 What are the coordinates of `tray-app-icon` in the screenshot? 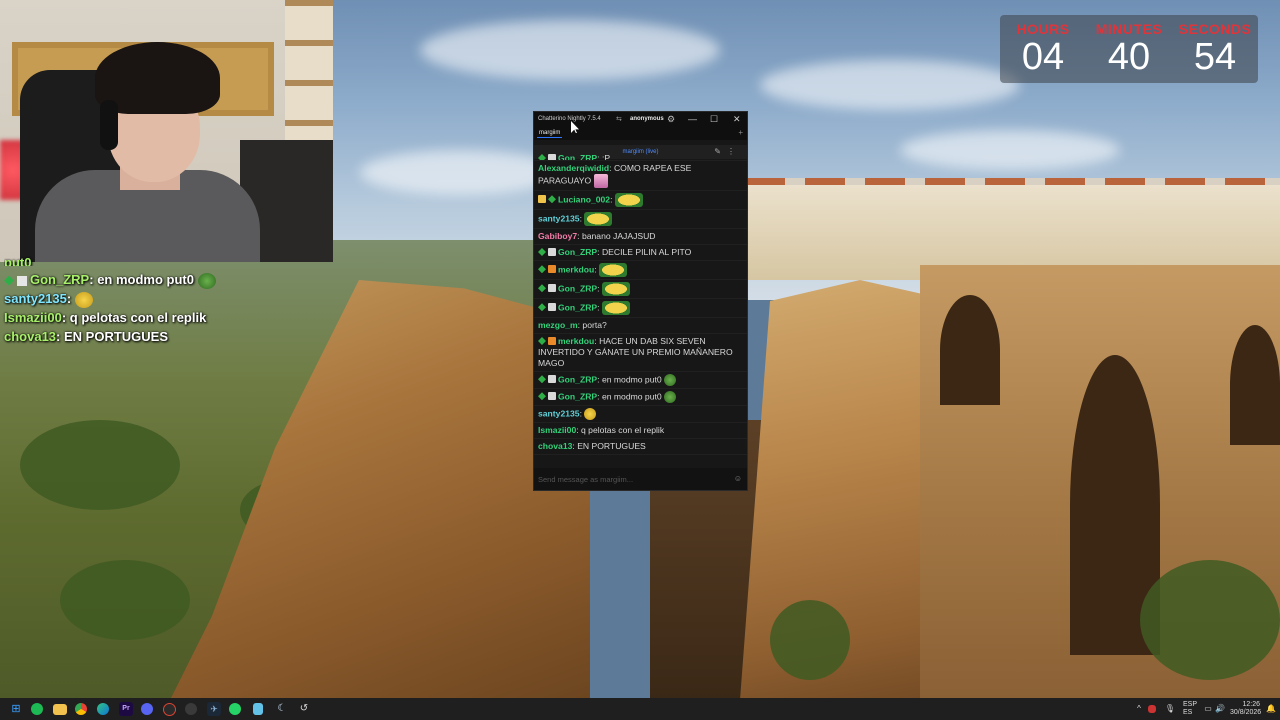 It's located at (1152, 709).